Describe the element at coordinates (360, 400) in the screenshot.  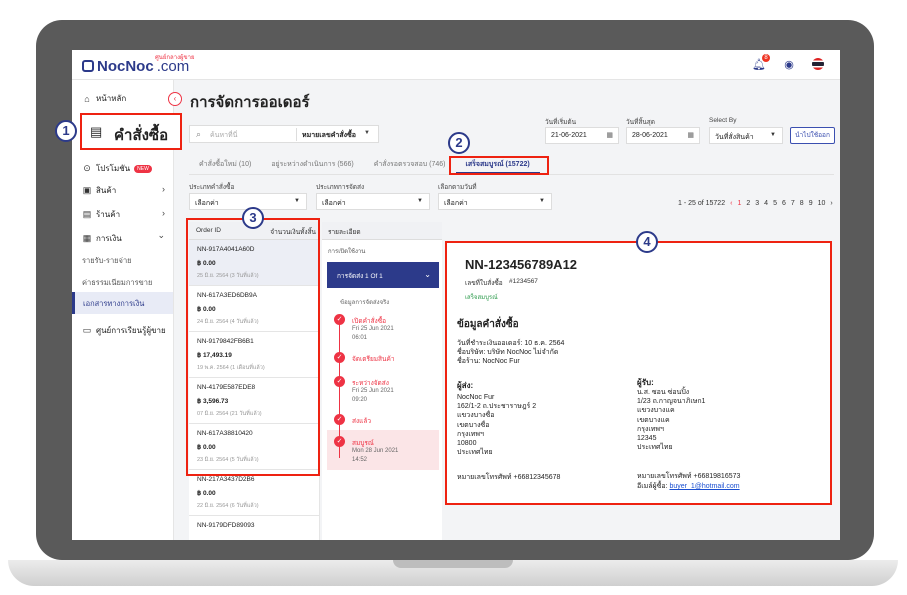
I see `timeline-step-time: 09:20` at that location.